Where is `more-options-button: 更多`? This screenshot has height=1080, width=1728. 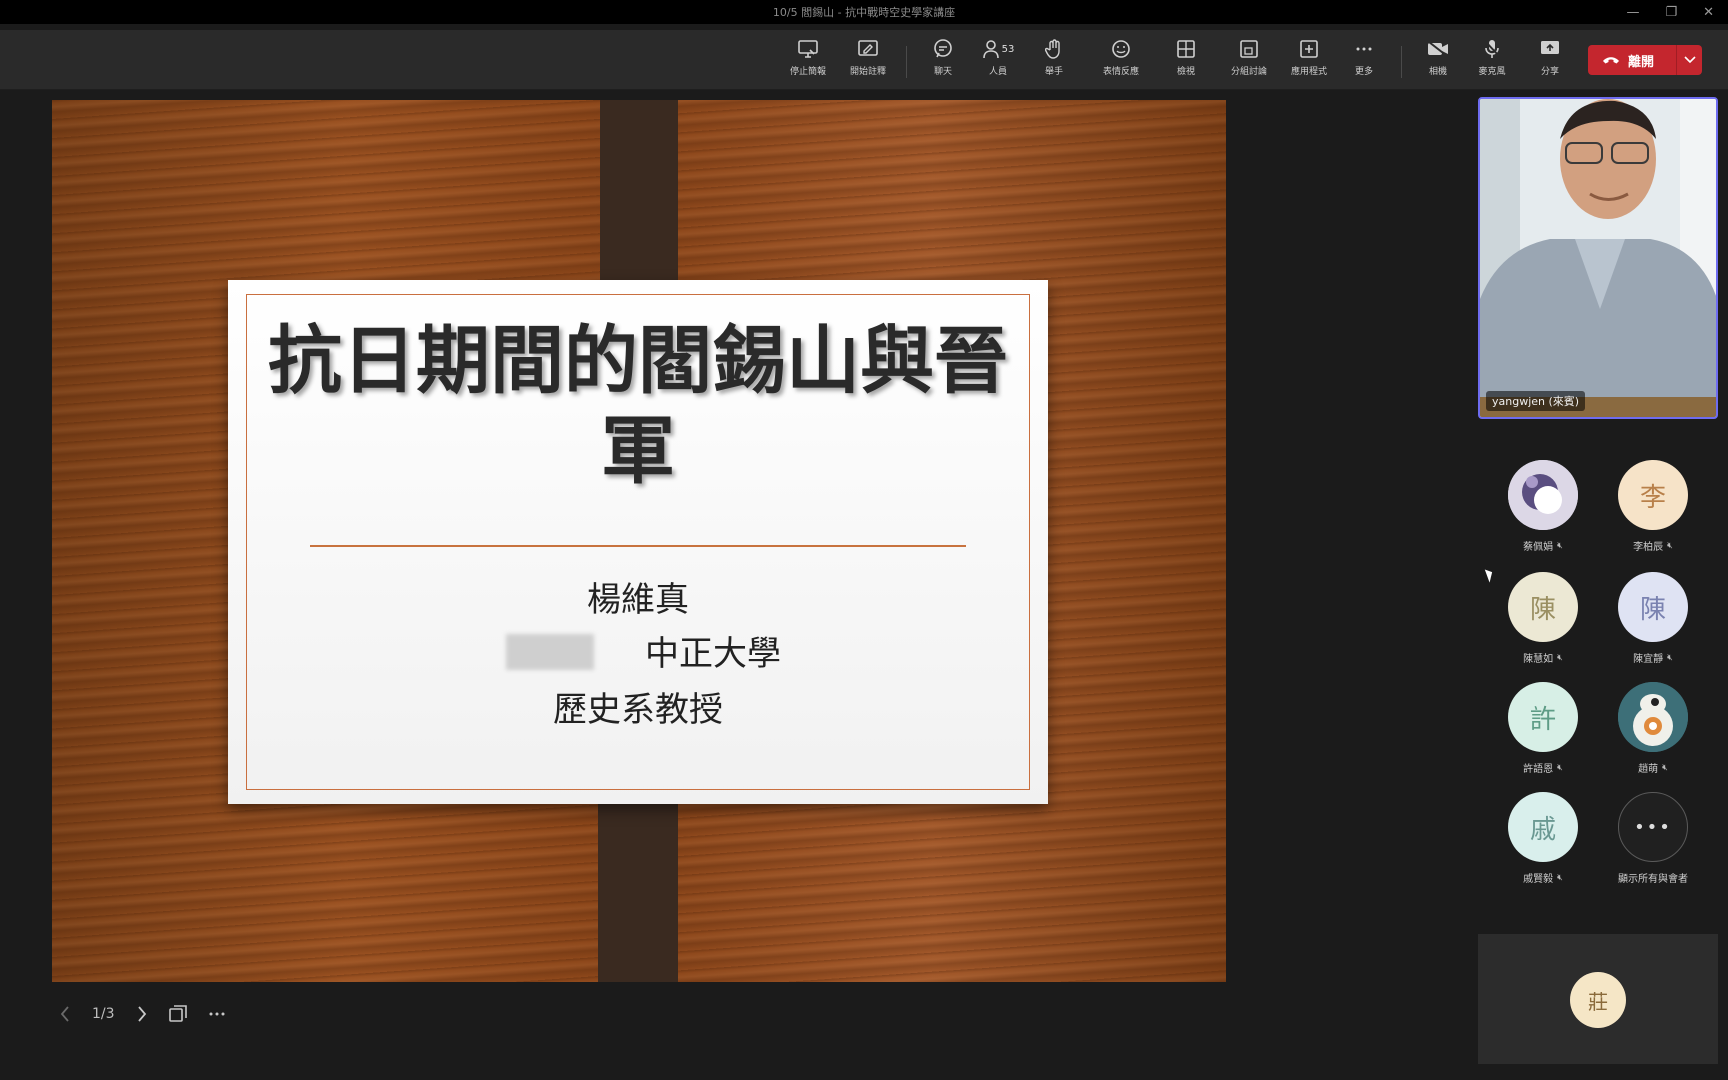 more-options-button: 更多 is located at coordinates (1364, 57).